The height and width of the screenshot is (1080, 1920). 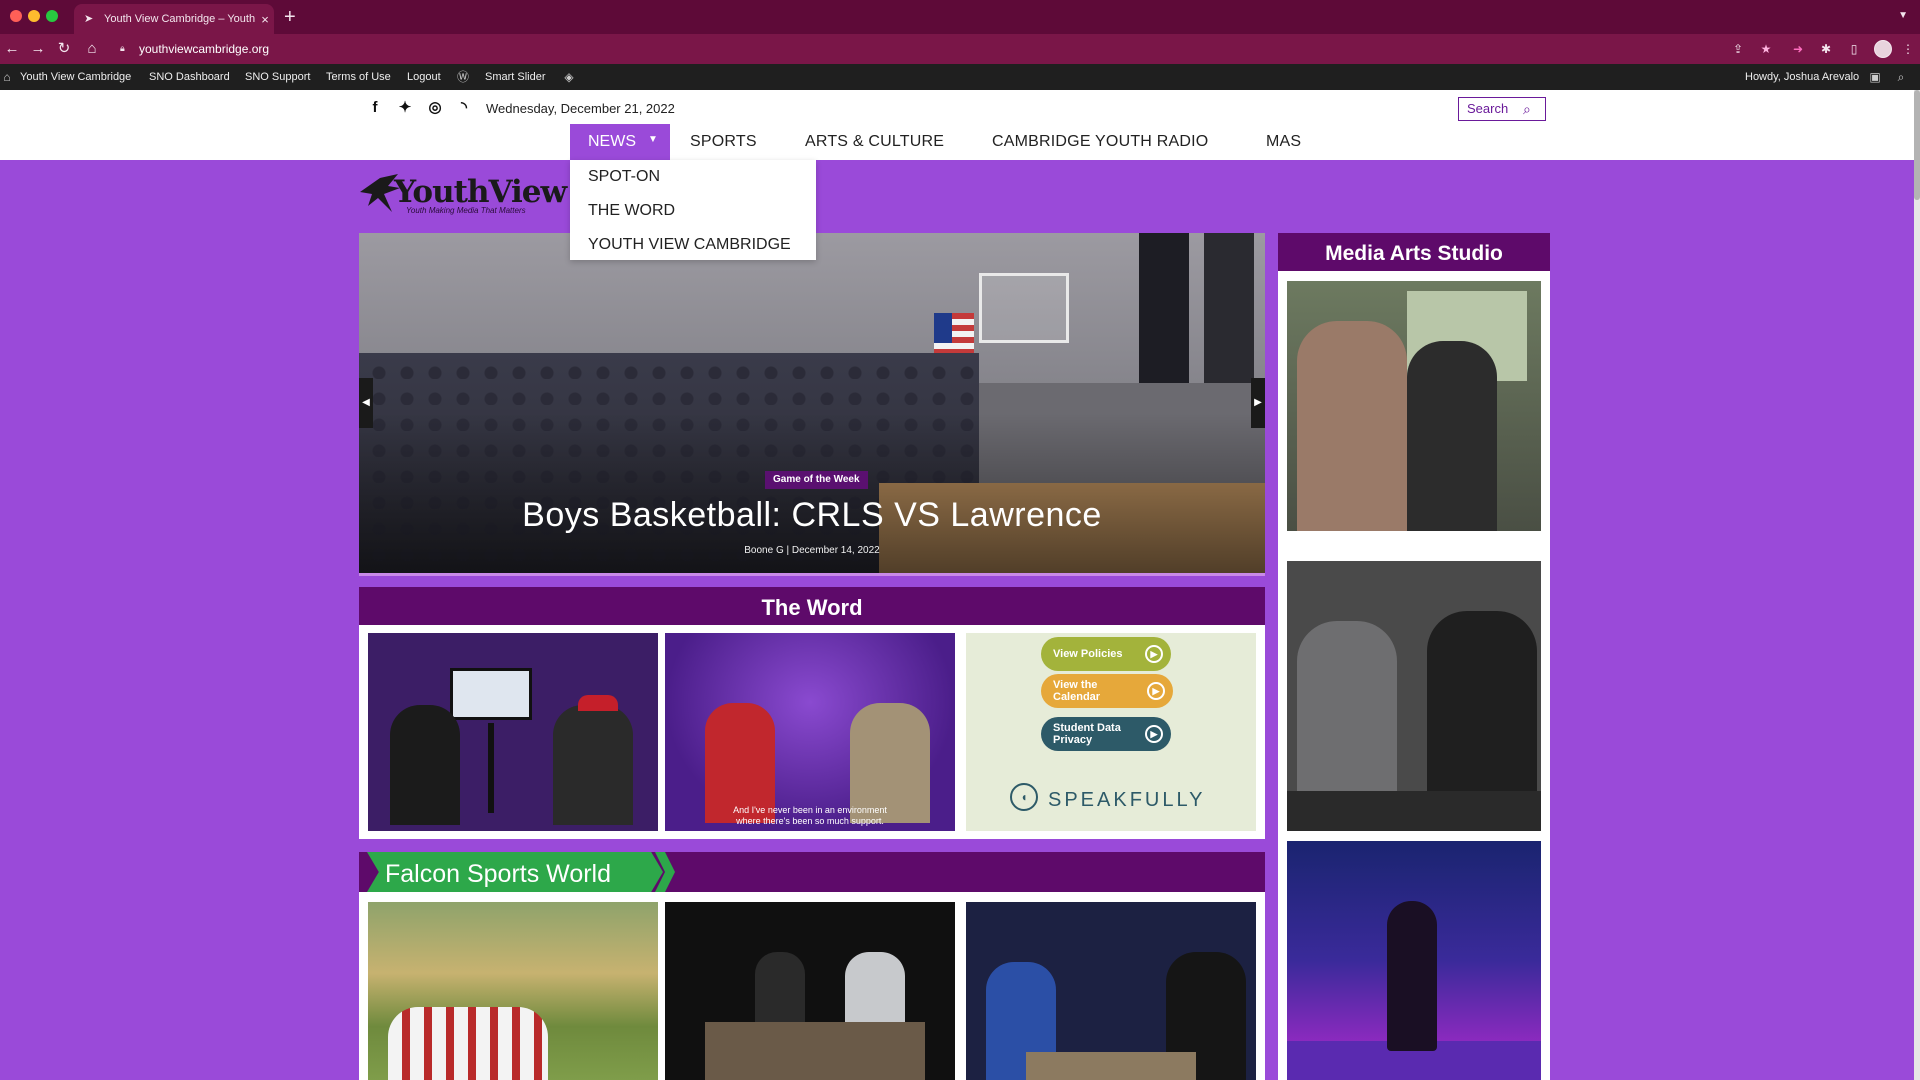 I want to click on hero-title: Boys Basketball: CRLS VS Lawrence, so click(x=812, y=515).